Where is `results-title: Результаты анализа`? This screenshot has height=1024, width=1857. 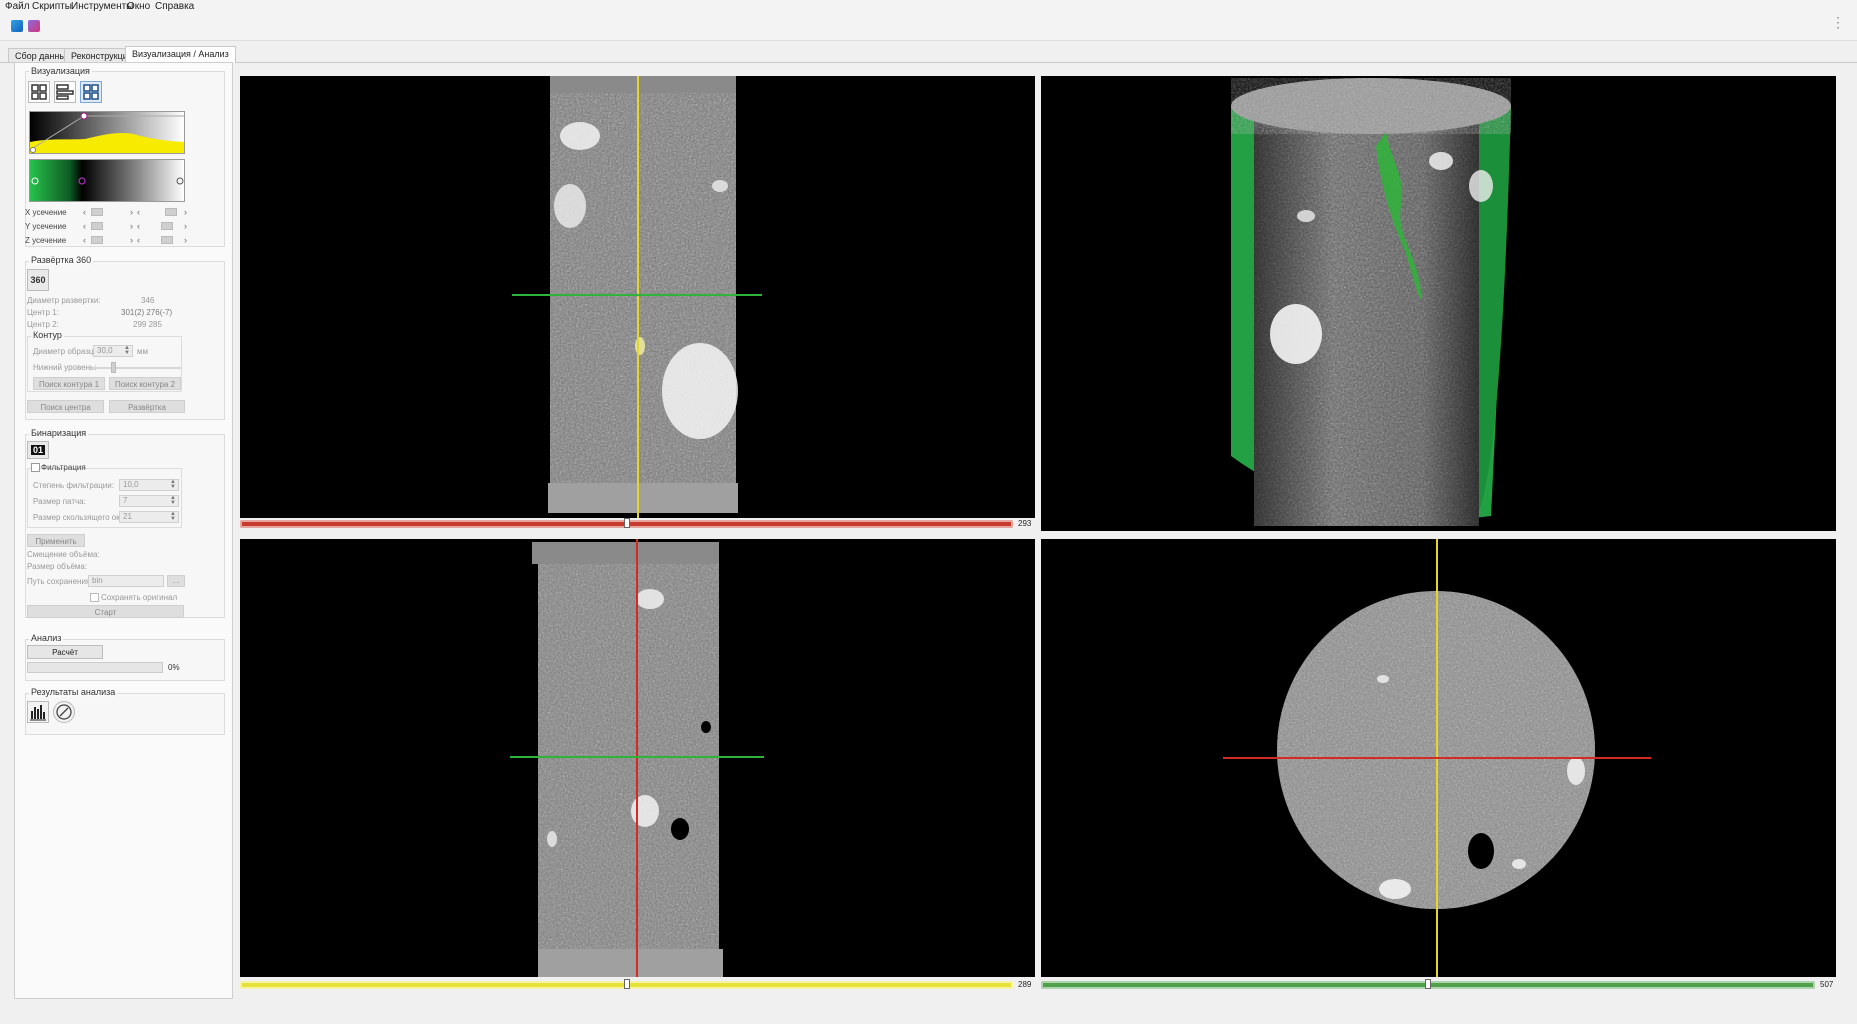 results-title: Результаты анализа is located at coordinates (73, 692).